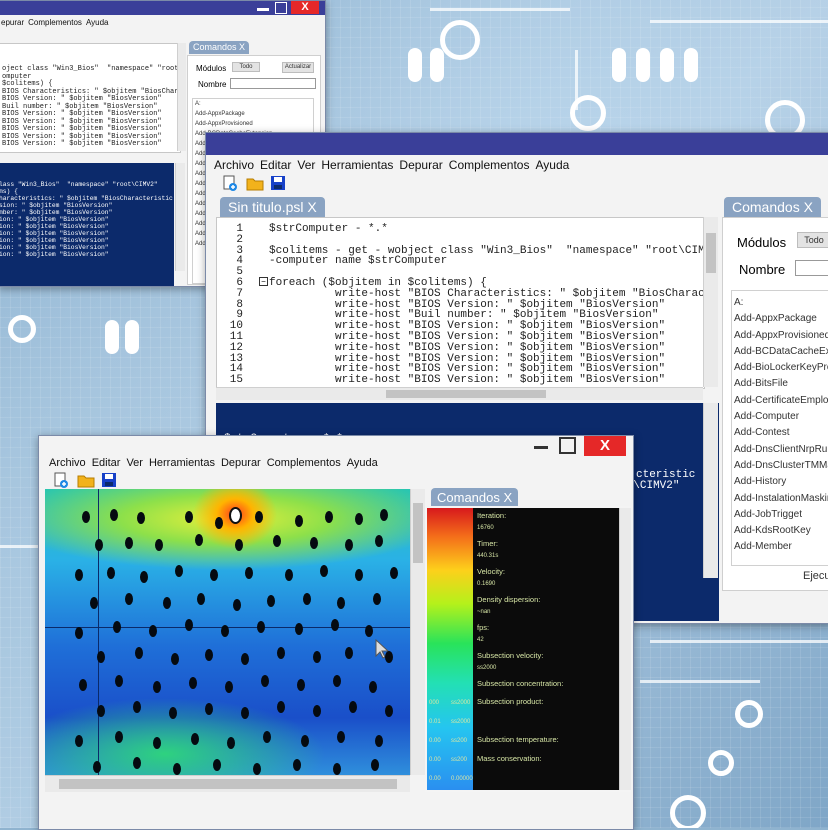 This screenshot has height=830, width=828. I want to click on stat-value: 440.31s, so click(488, 556).